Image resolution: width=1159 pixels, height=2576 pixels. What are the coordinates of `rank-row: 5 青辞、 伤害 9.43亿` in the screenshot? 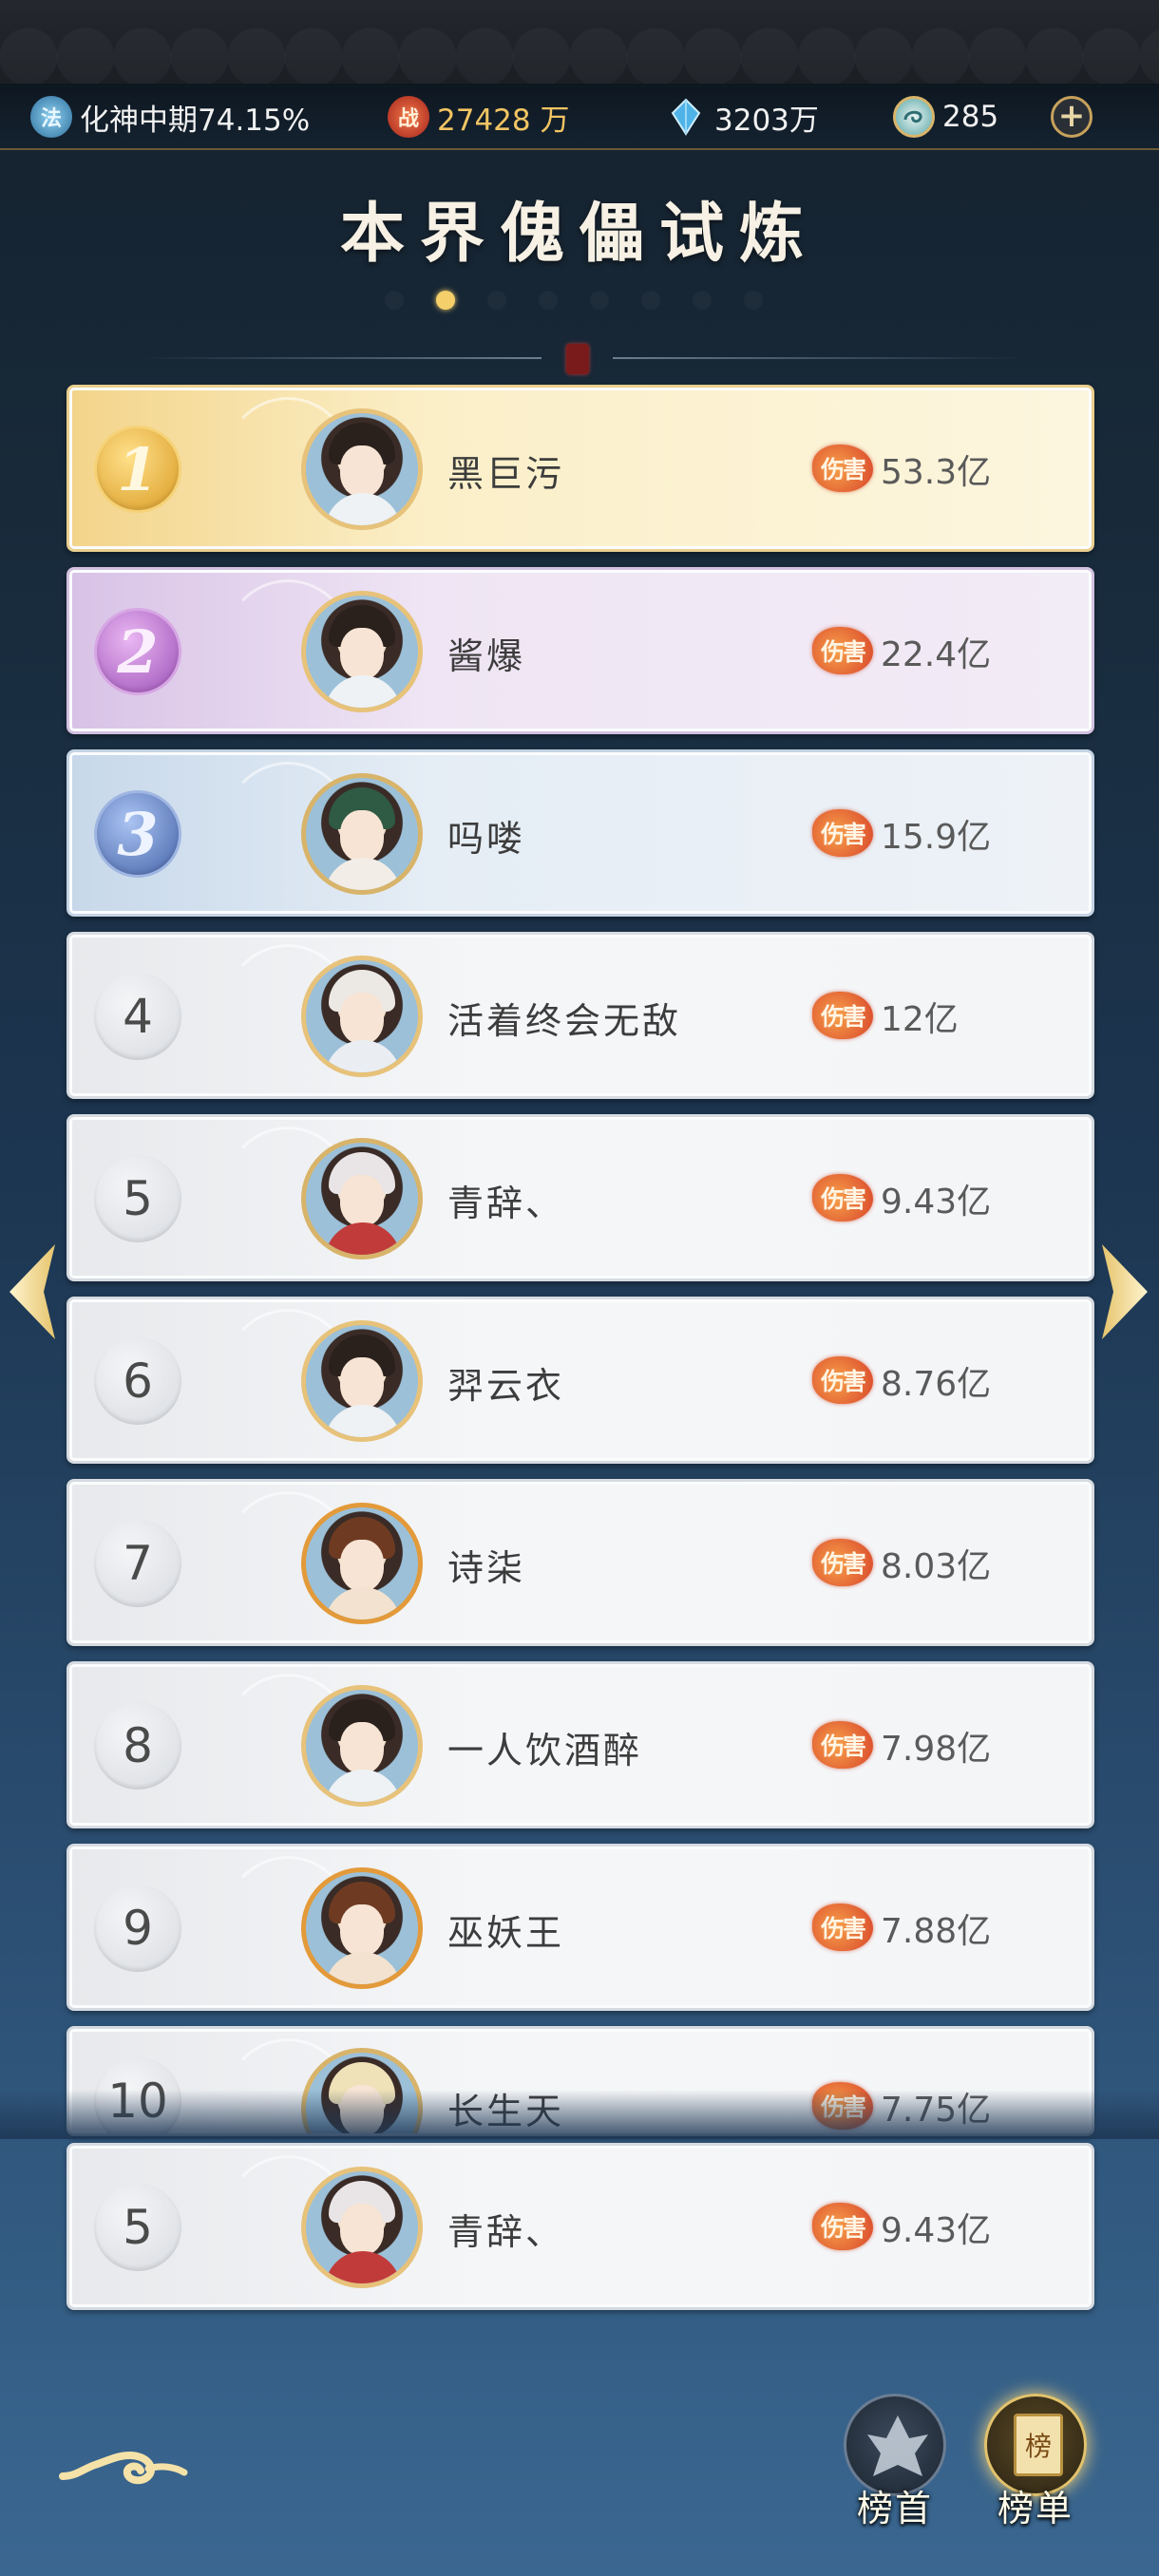 It's located at (580, 1197).